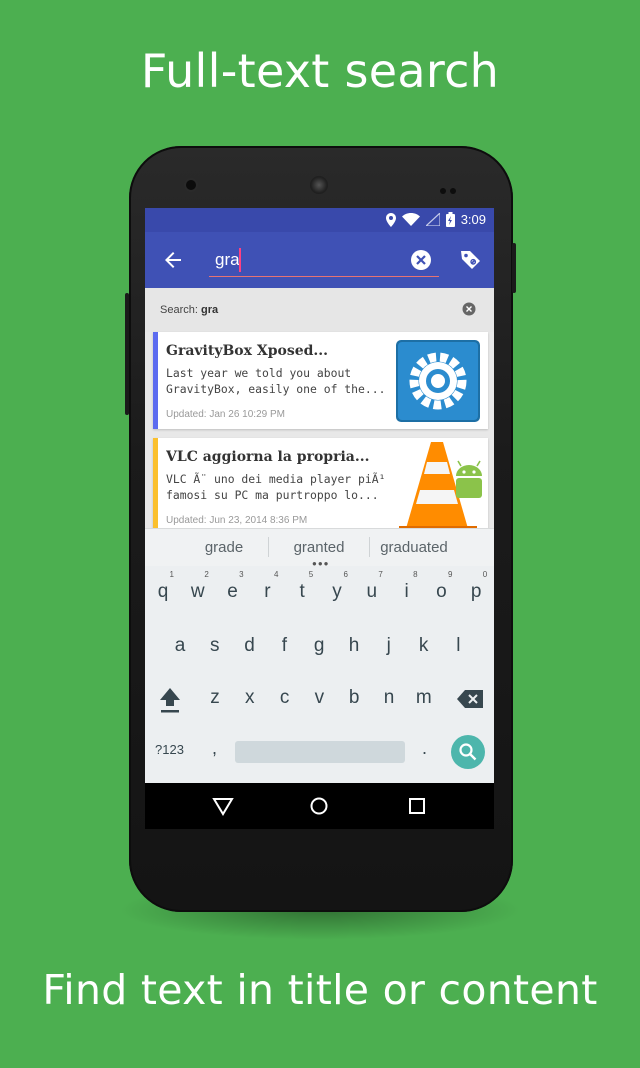 This screenshot has height=1068, width=640. What do you see at coordinates (415, 574) in the screenshot?
I see `key-hint: 8` at bounding box center [415, 574].